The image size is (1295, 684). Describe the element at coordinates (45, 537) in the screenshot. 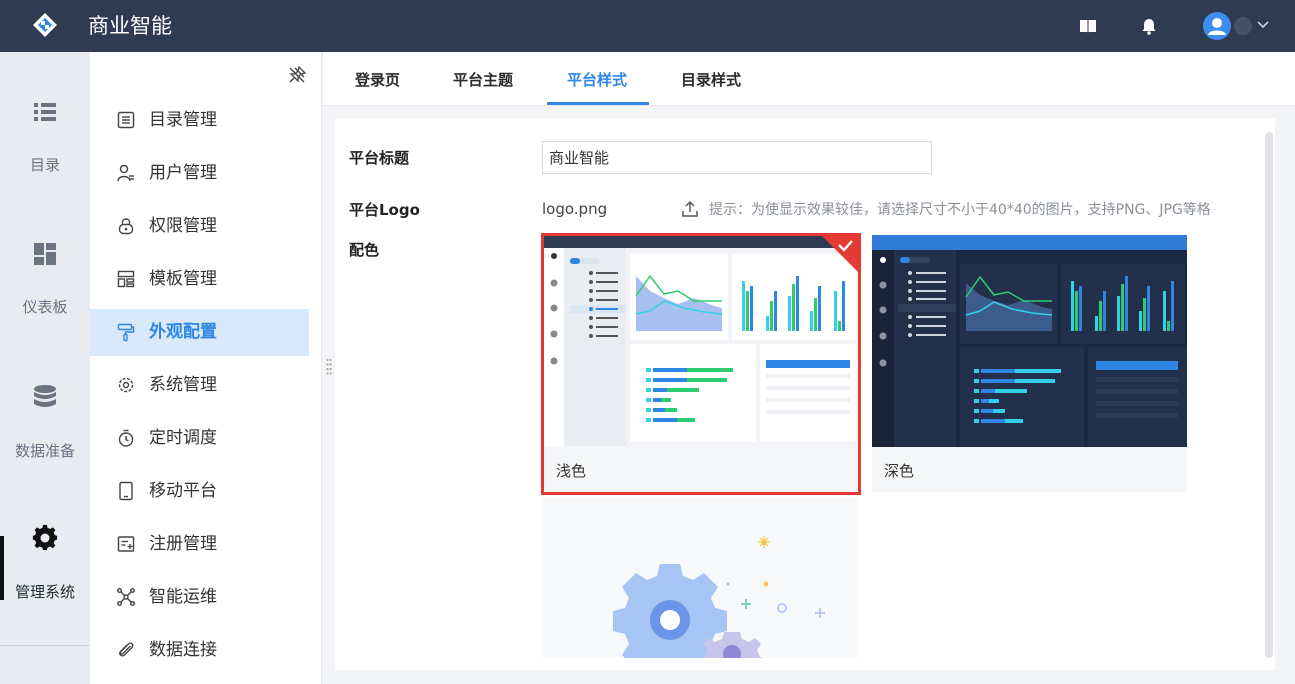

I see `gear-icon` at that location.